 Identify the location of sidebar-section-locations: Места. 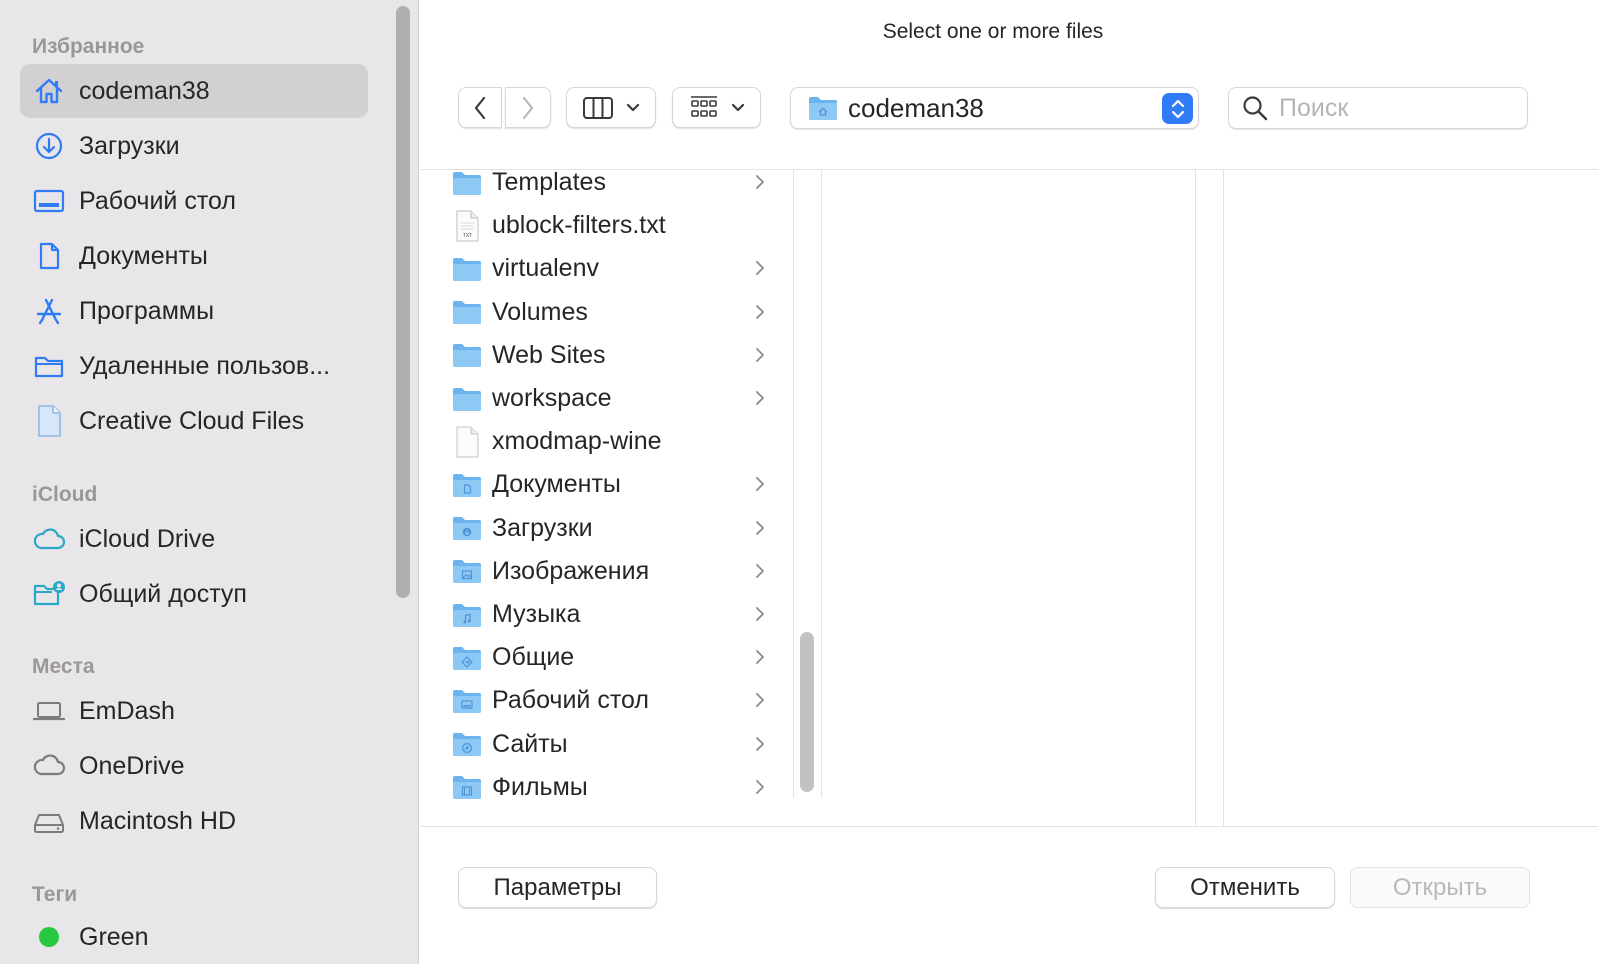
(63, 666).